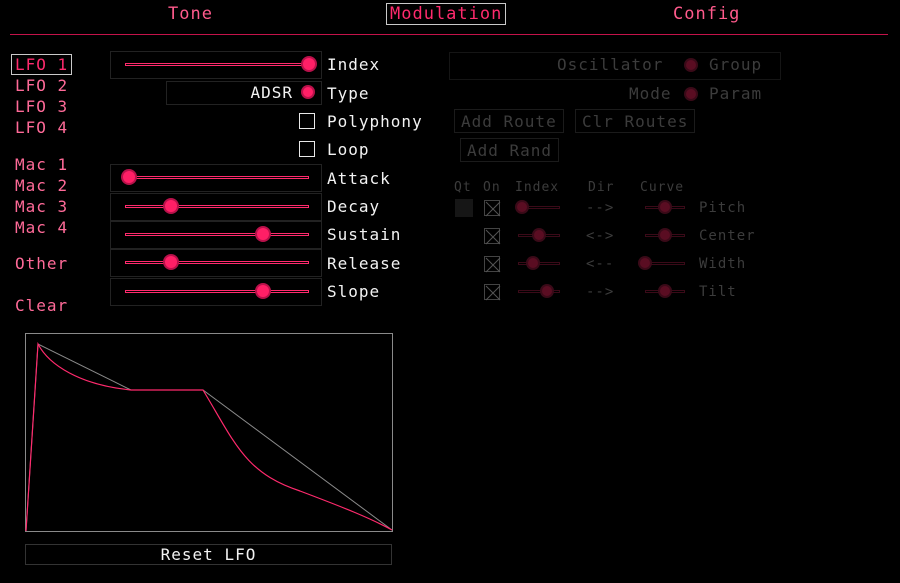  I want to click on envelope-display, so click(209, 432).